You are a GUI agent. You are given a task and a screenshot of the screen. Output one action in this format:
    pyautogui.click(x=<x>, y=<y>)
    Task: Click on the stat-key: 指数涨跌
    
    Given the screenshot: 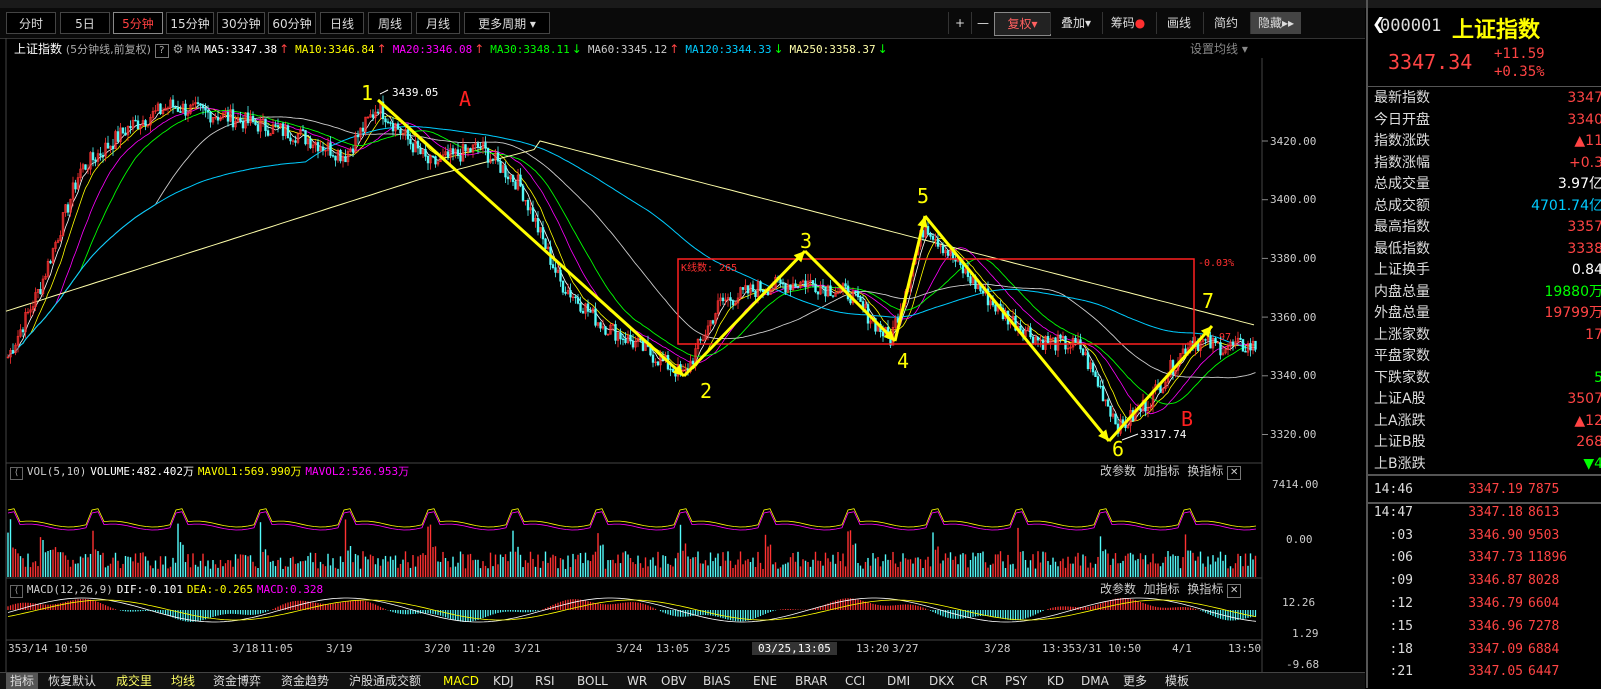 What is the action you would take?
    pyautogui.click(x=1402, y=141)
    